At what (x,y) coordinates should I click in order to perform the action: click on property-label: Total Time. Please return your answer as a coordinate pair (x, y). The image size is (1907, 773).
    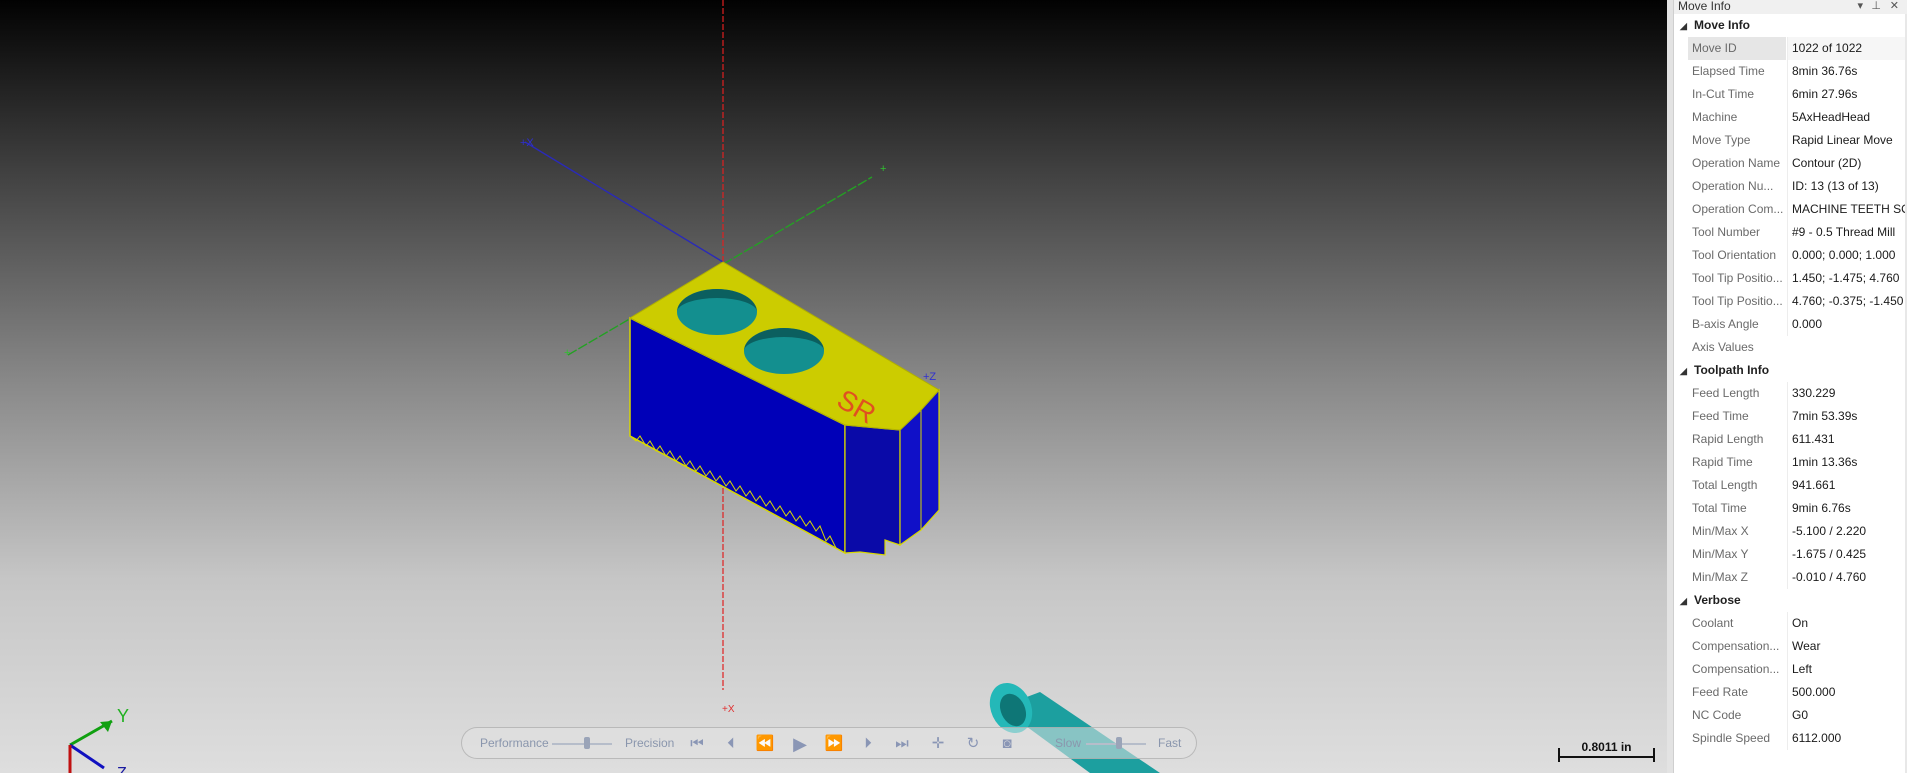
    Looking at the image, I should click on (1719, 508).